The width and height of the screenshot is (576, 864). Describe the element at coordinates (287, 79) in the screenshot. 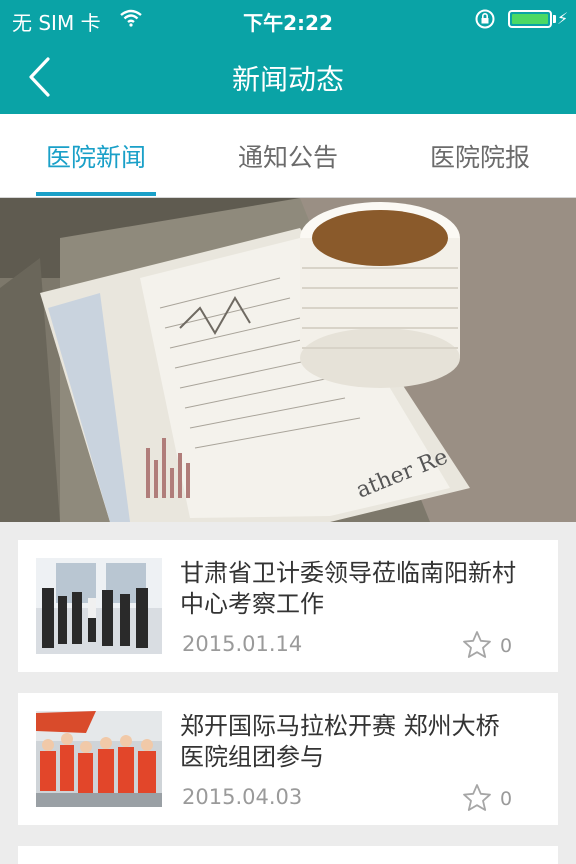

I see `page-title: 新闻动态` at that location.